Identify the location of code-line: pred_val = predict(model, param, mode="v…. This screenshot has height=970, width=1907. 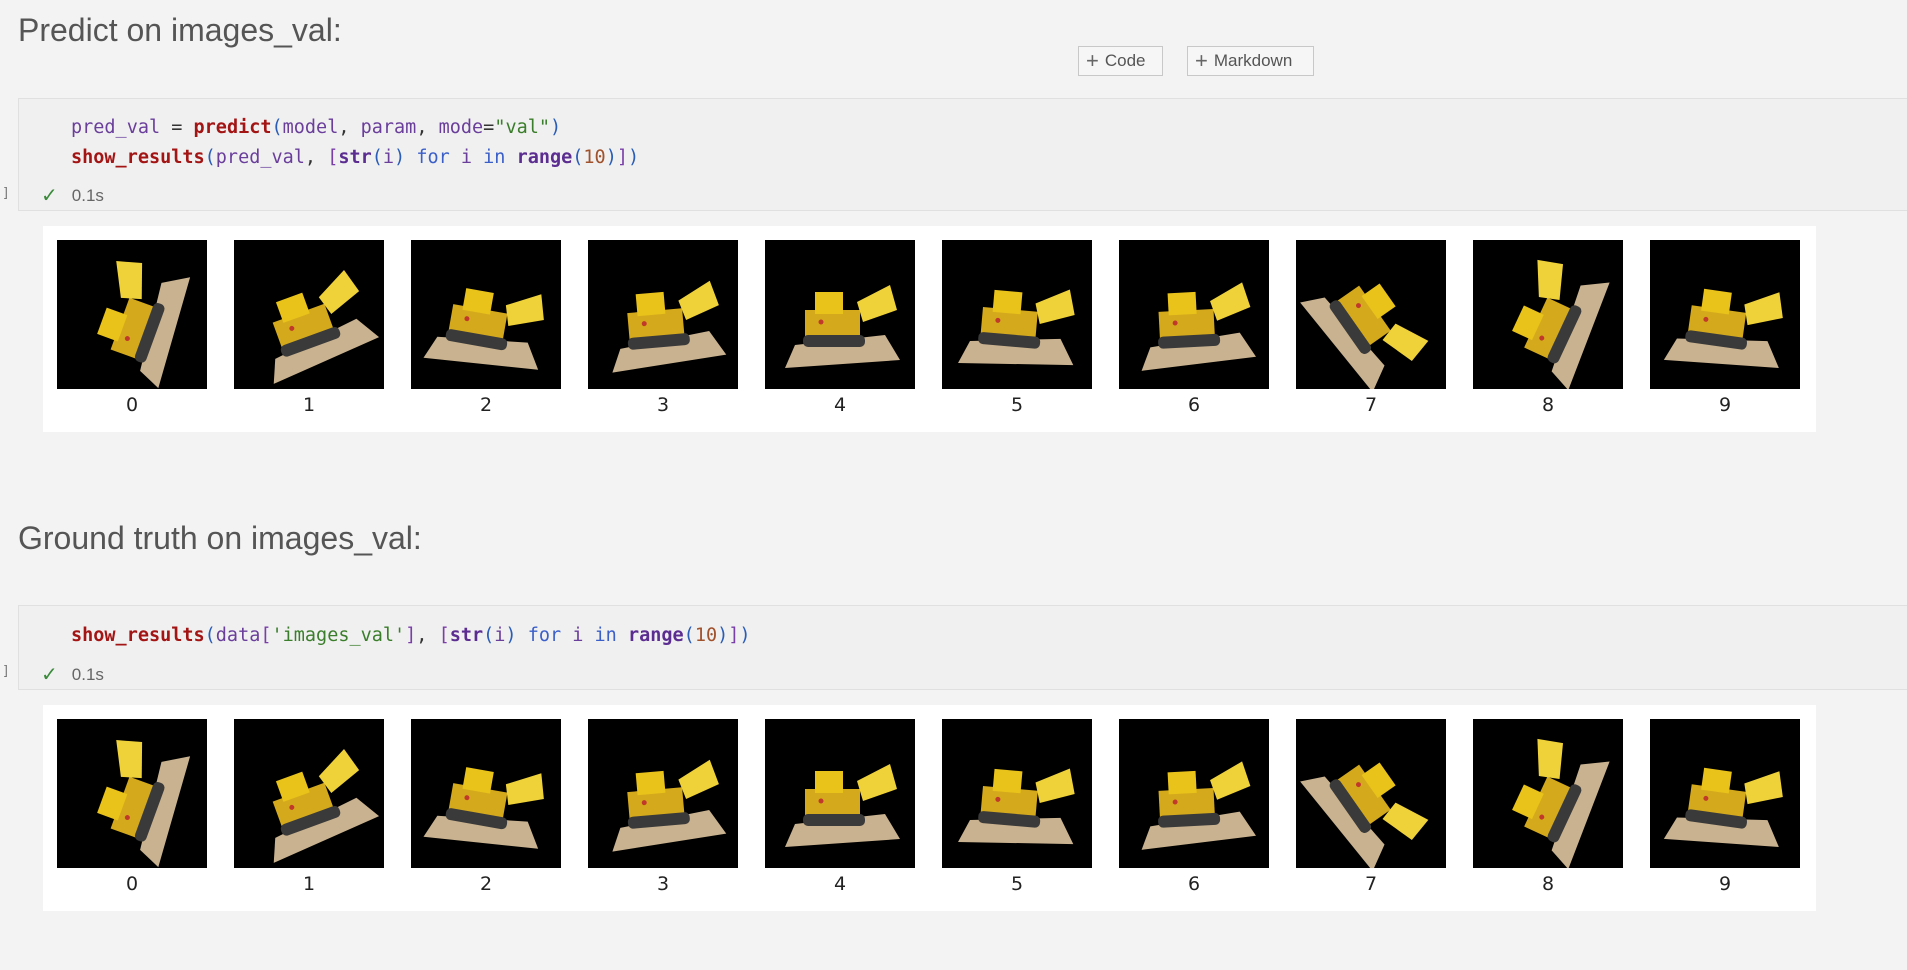
(316, 127).